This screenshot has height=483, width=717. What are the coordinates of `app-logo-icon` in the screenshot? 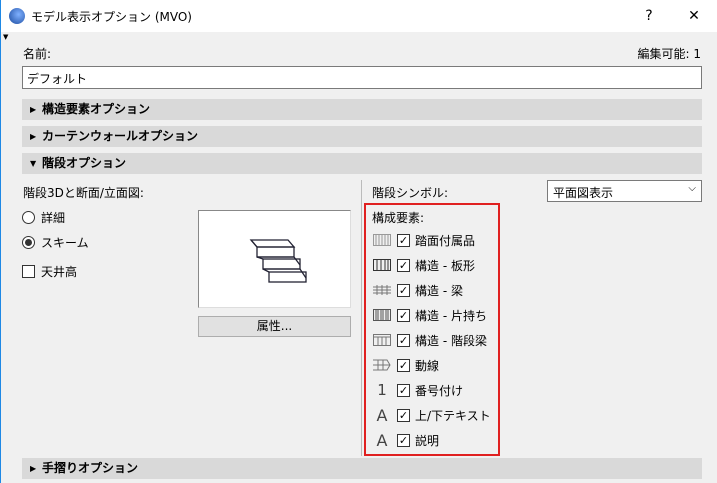 It's located at (17, 16).